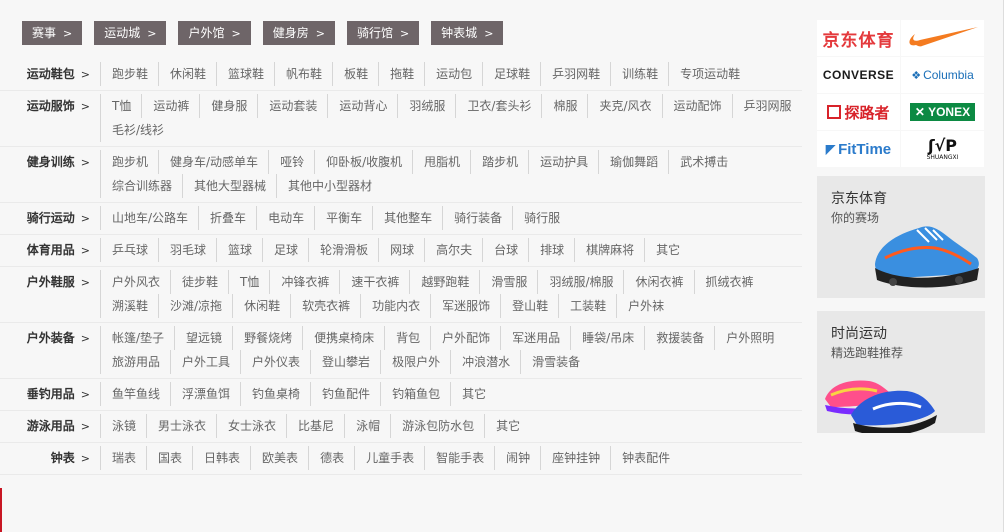 The image size is (1004, 532). Describe the element at coordinates (135, 394) in the screenshot. I see `subcategory-link: 鱼竿鱼线` at that location.